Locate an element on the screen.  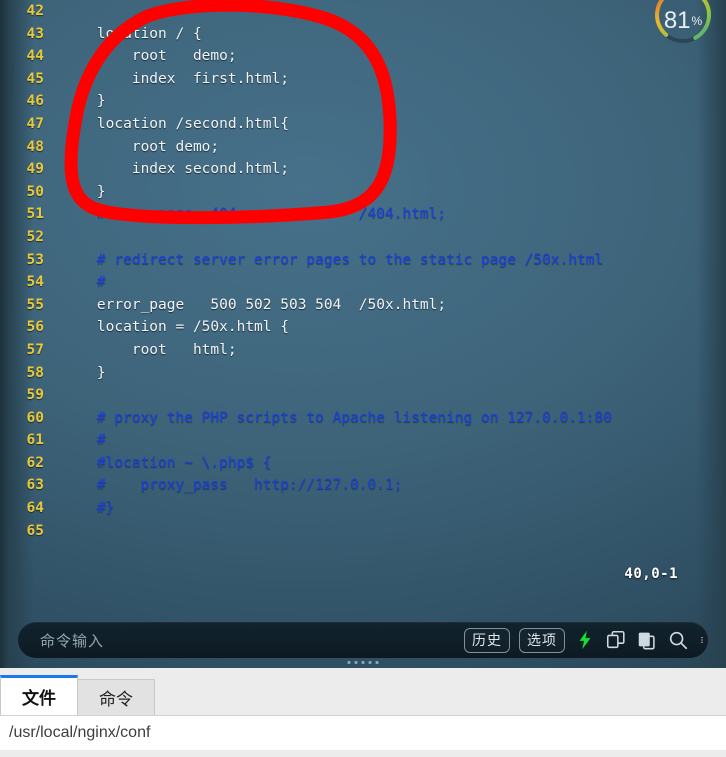
line-number: 46 is located at coordinates (35, 101).